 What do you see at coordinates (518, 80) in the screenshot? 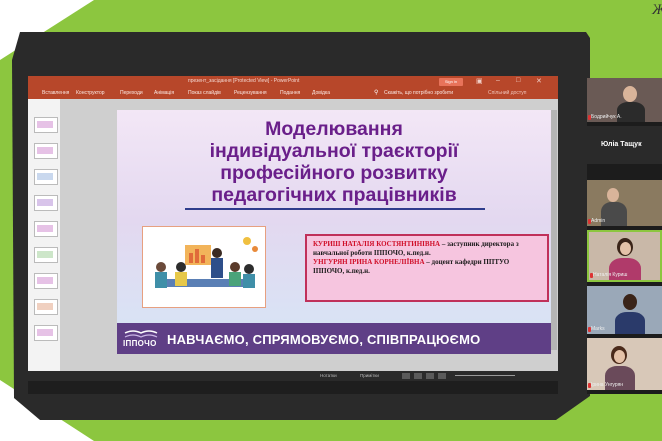
I see `maximize-icon: □` at bounding box center [518, 80].